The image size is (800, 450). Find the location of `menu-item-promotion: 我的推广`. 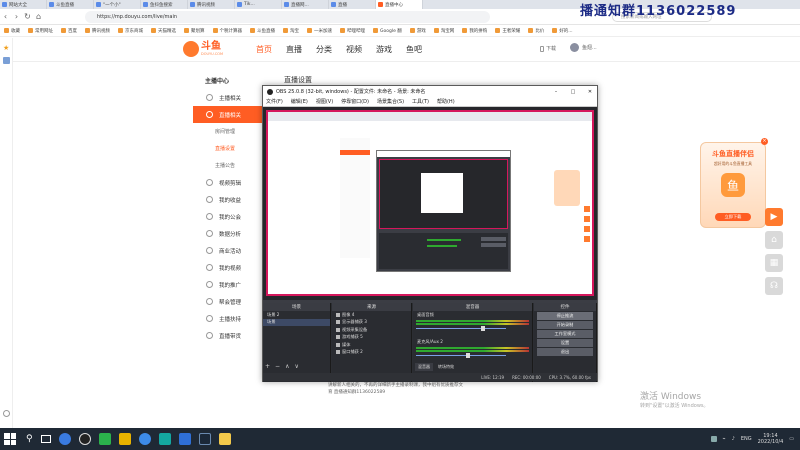

menu-item-promotion: 我的推广 is located at coordinates (230, 284).